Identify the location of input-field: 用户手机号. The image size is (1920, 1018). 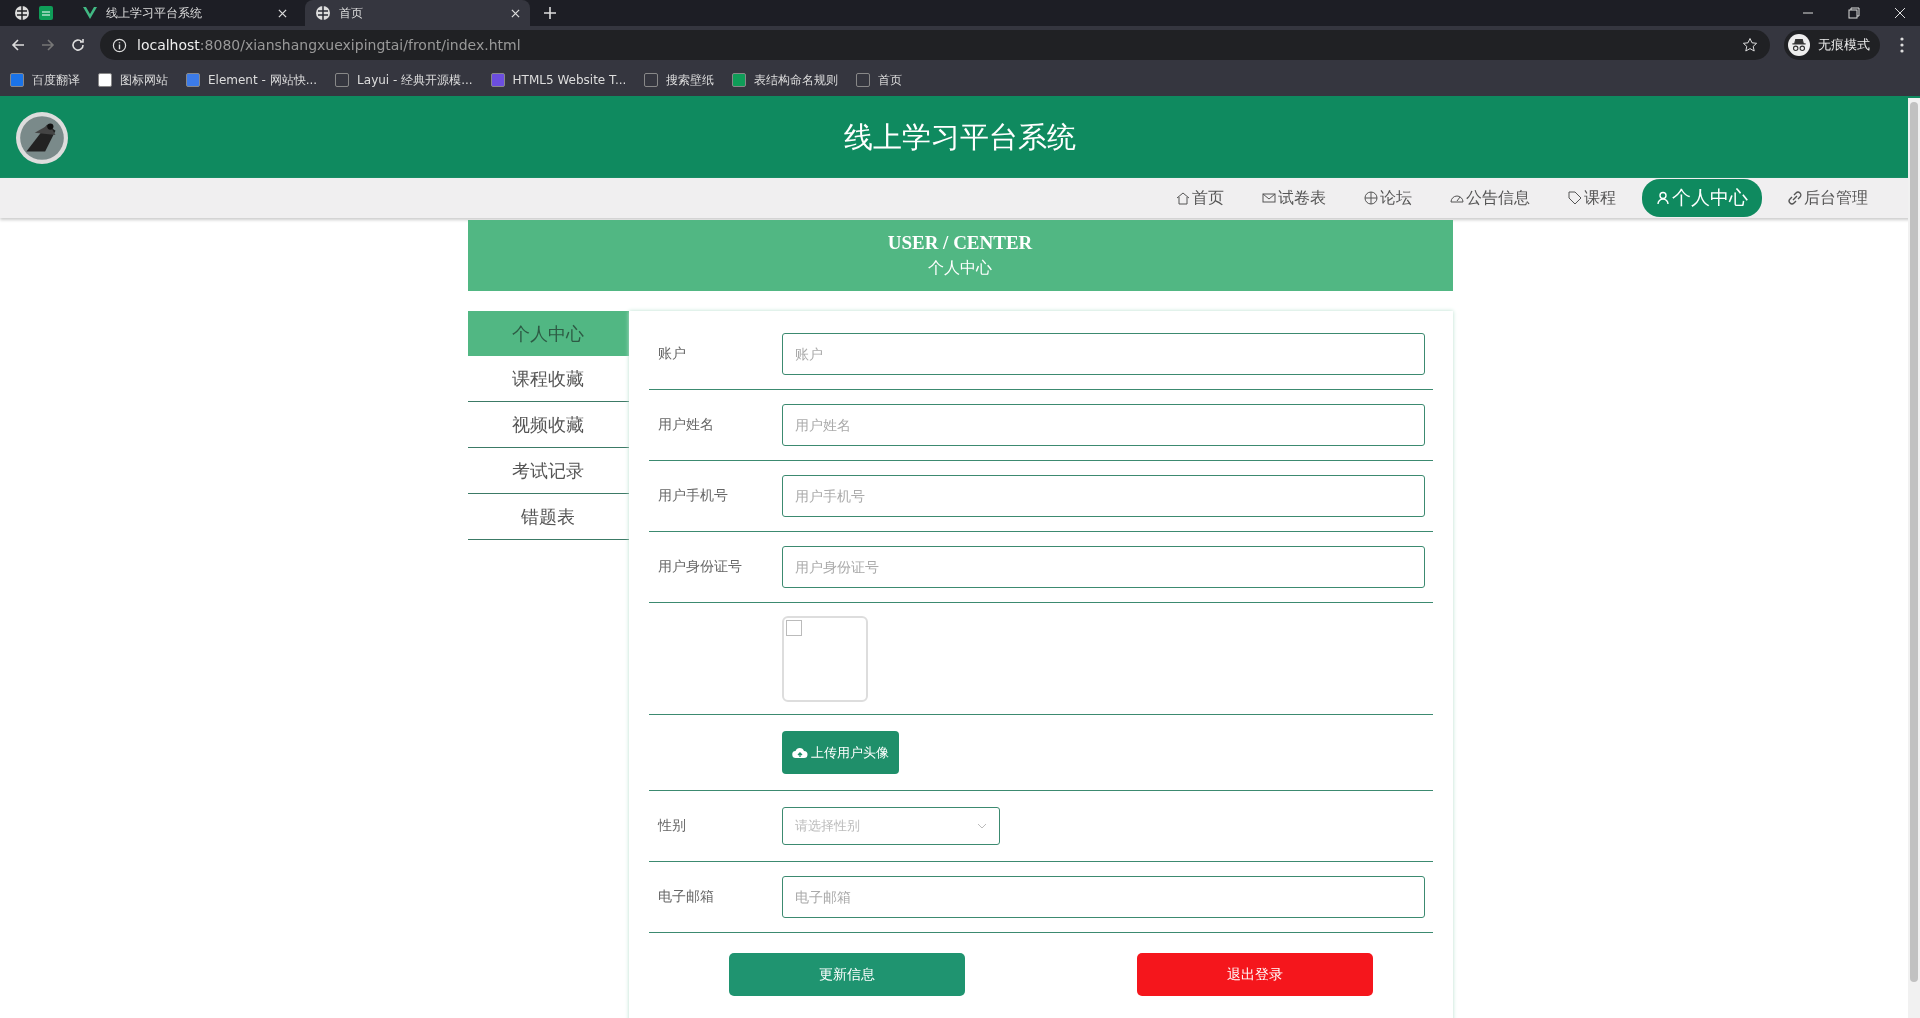
(1103, 496).